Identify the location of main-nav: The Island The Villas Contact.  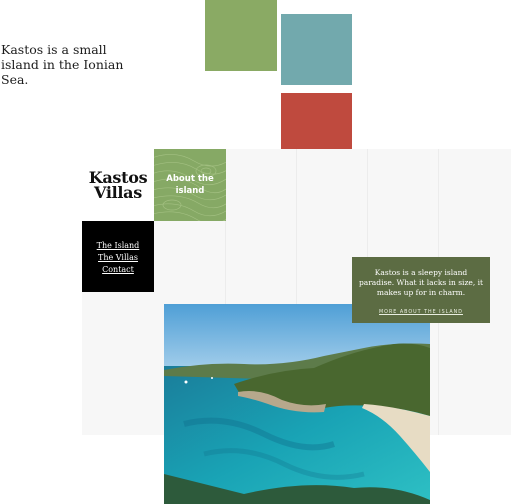
(118, 256).